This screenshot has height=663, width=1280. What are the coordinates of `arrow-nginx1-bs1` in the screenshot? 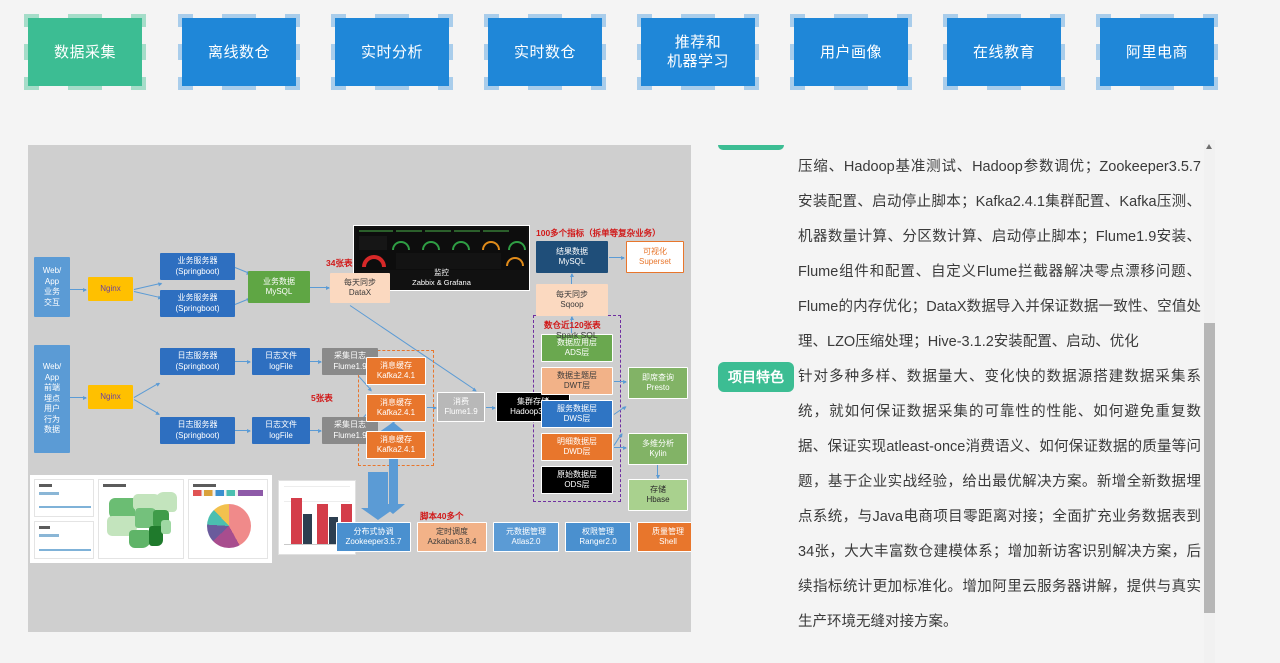 It's located at (147, 286).